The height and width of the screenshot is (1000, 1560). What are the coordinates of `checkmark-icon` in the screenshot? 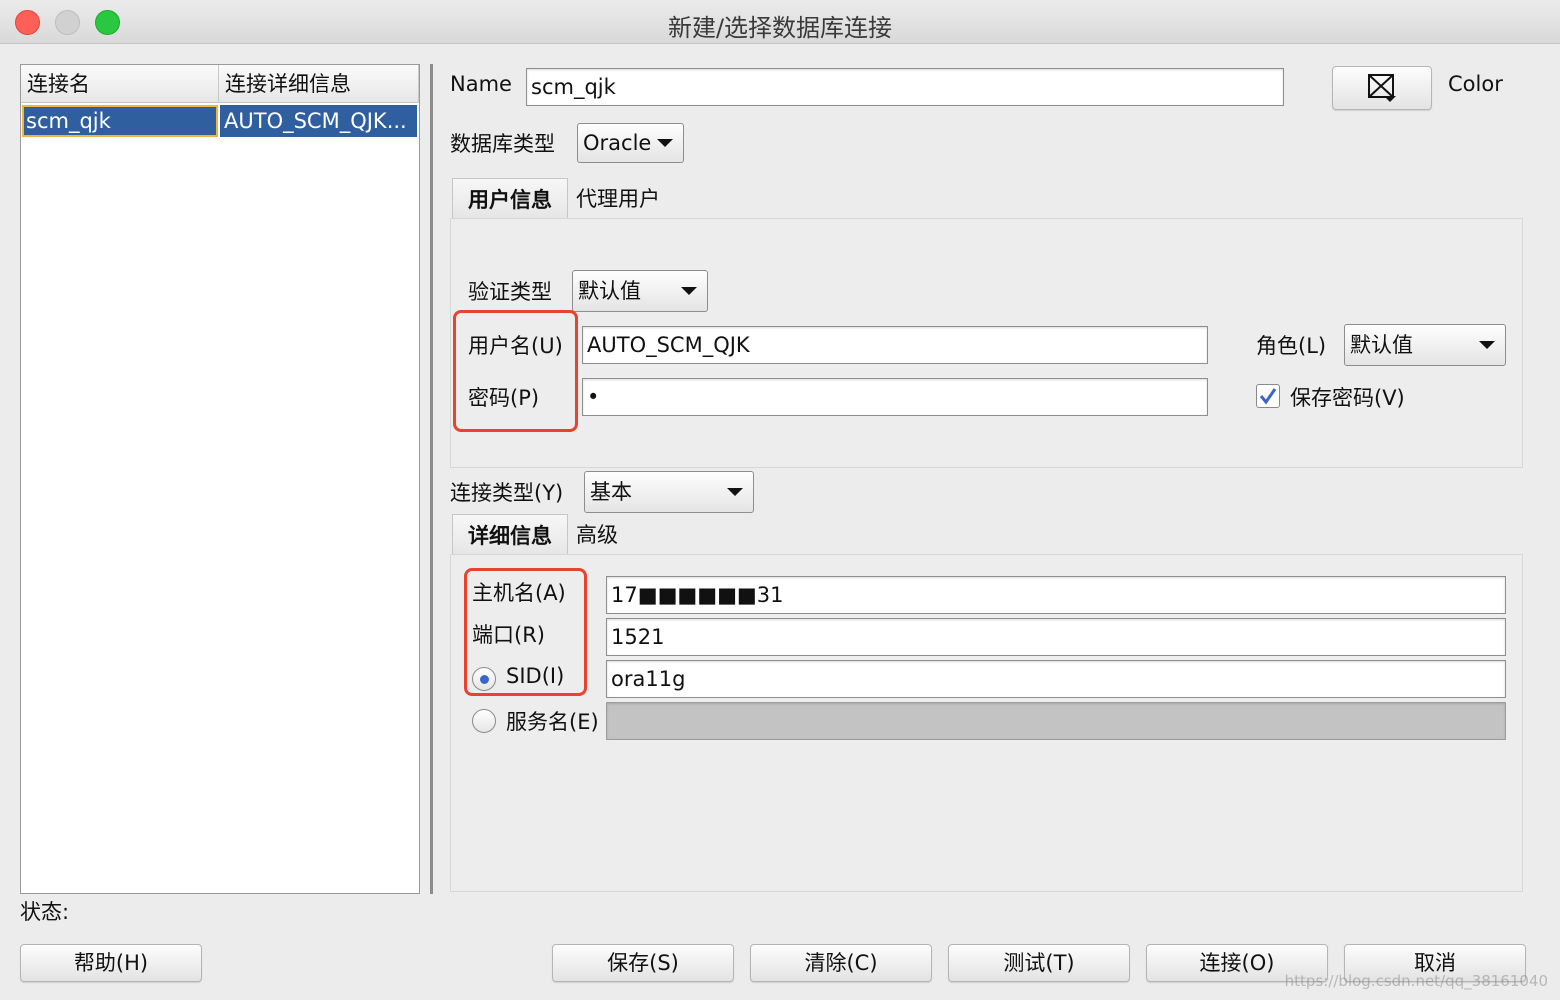 It's located at (1268, 396).